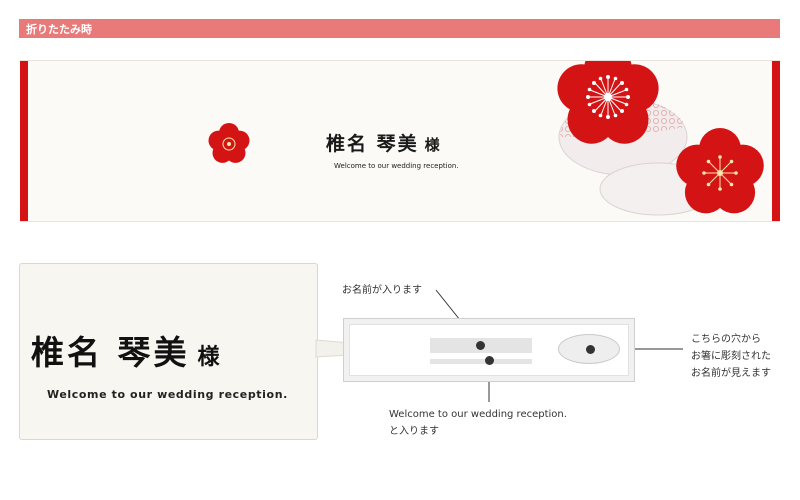  I want to click on name-marker-dot, so click(480, 345).